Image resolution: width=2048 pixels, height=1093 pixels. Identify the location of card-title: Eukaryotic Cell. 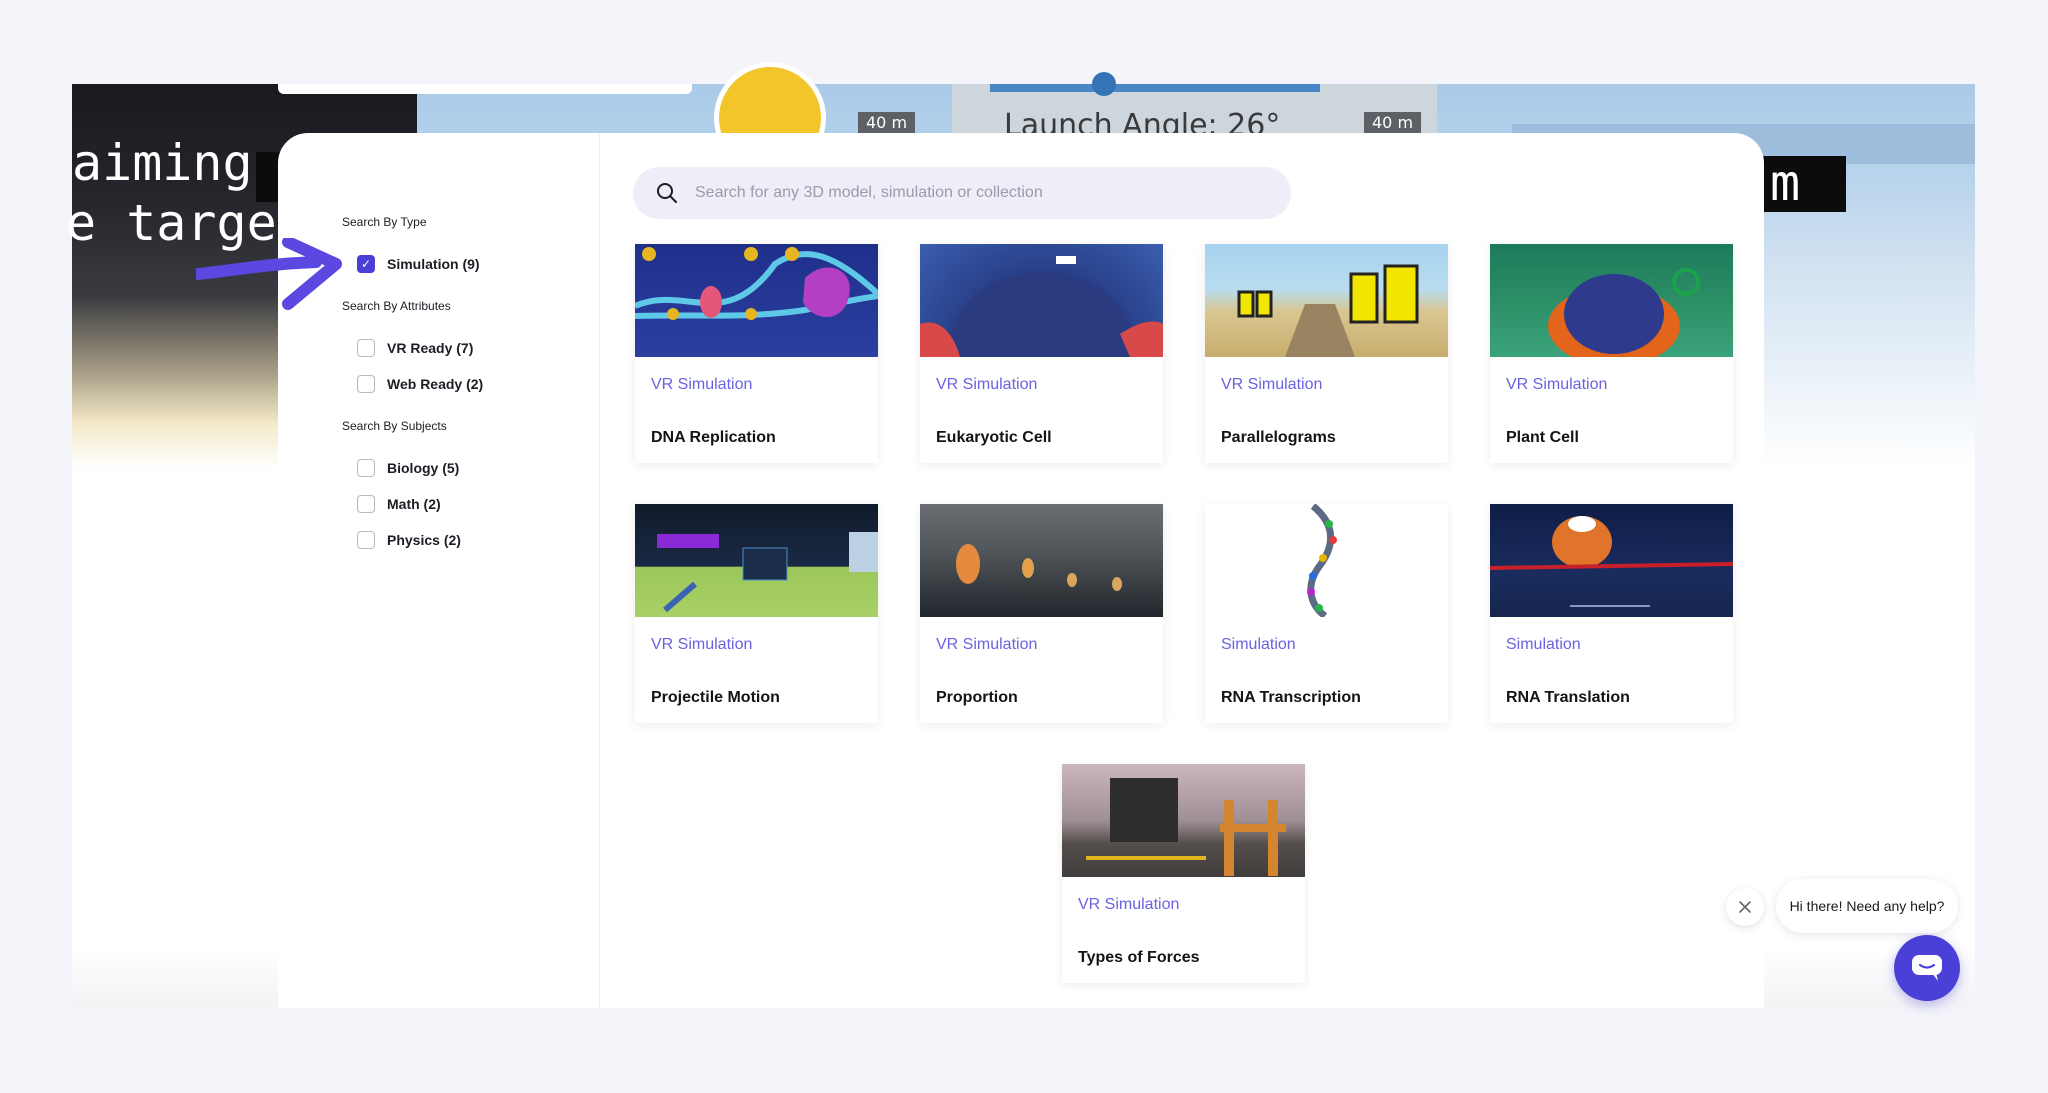
(994, 437).